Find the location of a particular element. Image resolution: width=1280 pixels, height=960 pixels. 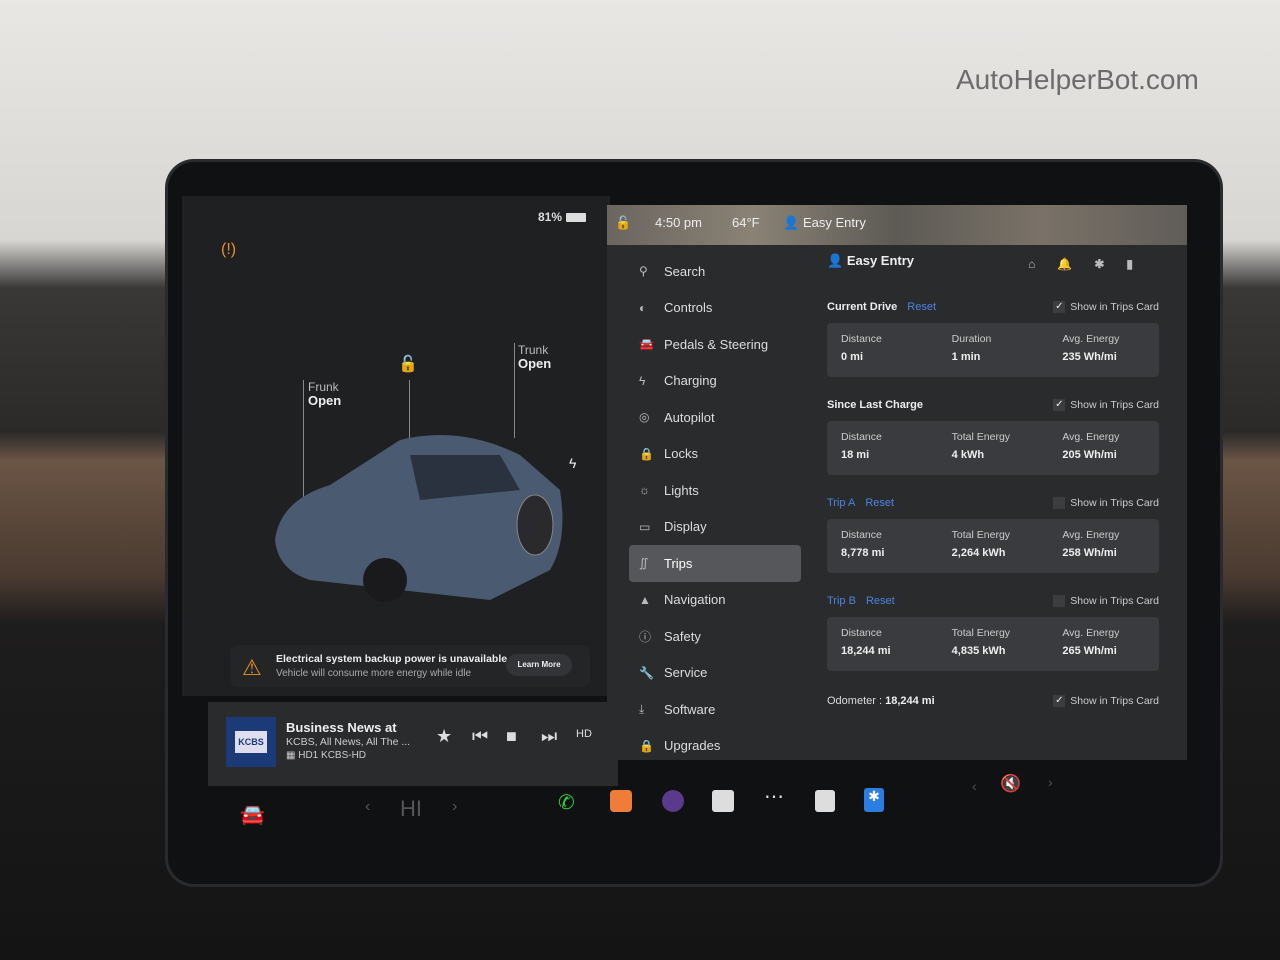

phone-icon: ✆ is located at coordinates (566, 802).